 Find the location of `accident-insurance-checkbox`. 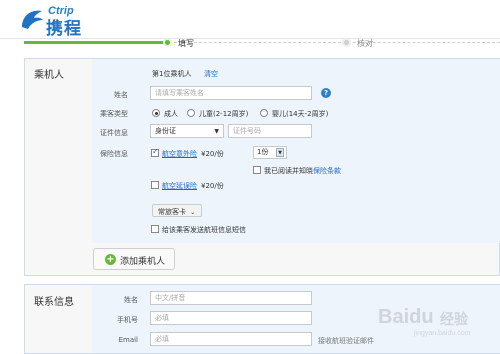

accident-insurance-checkbox is located at coordinates (155, 152).